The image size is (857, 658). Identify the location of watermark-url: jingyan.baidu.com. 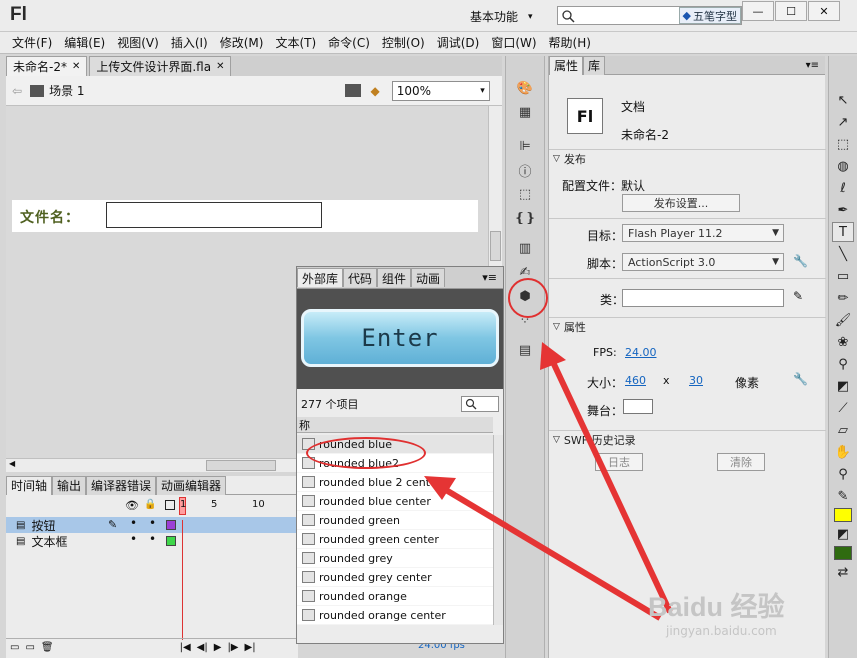
(721, 631).